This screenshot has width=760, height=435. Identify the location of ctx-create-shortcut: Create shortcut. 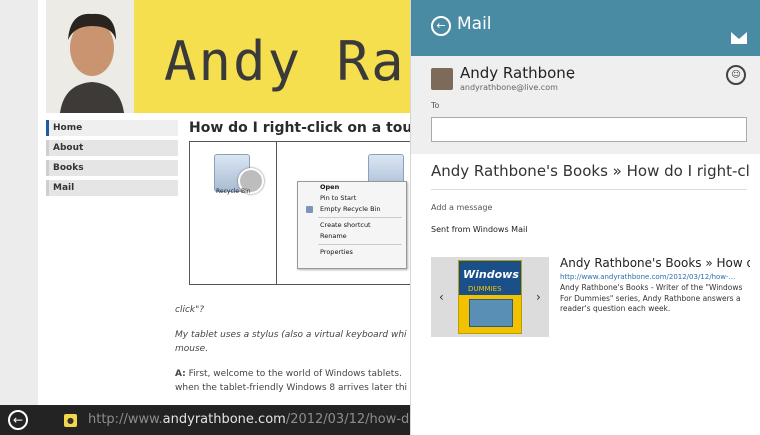
(345, 225).